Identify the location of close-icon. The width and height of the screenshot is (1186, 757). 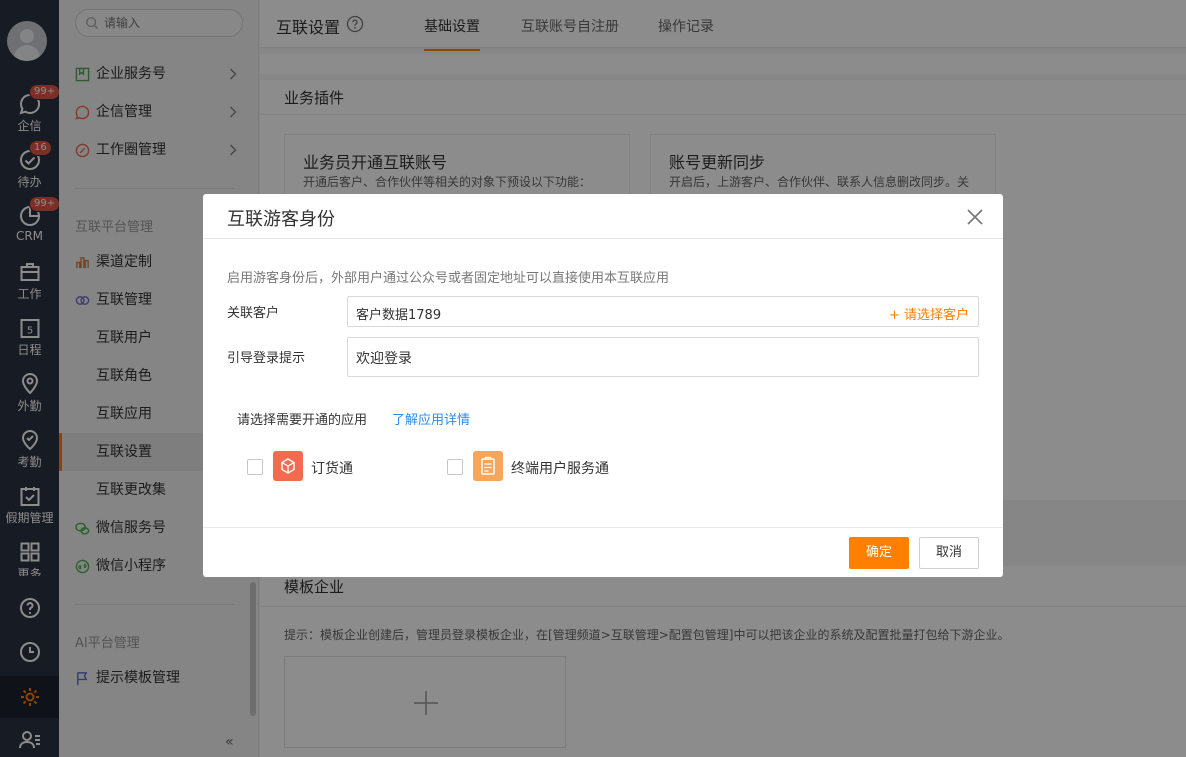
(975, 217).